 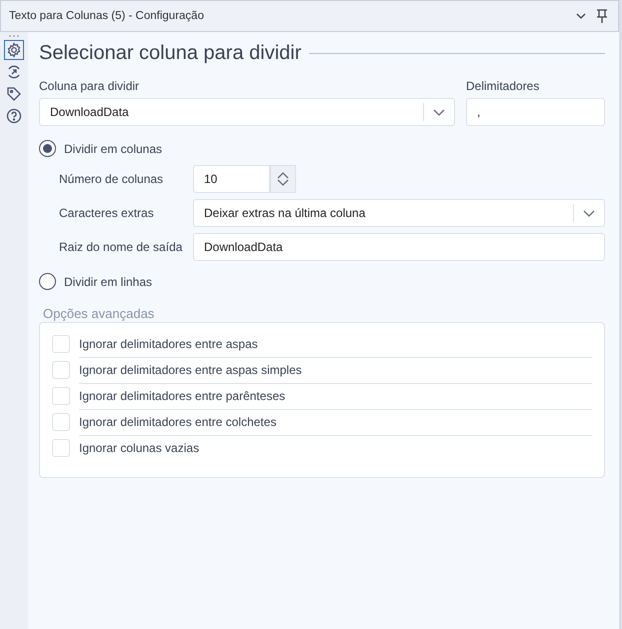 What do you see at coordinates (322, 148) in the screenshot?
I see `radio-option: Dividir em colunas` at bounding box center [322, 148].